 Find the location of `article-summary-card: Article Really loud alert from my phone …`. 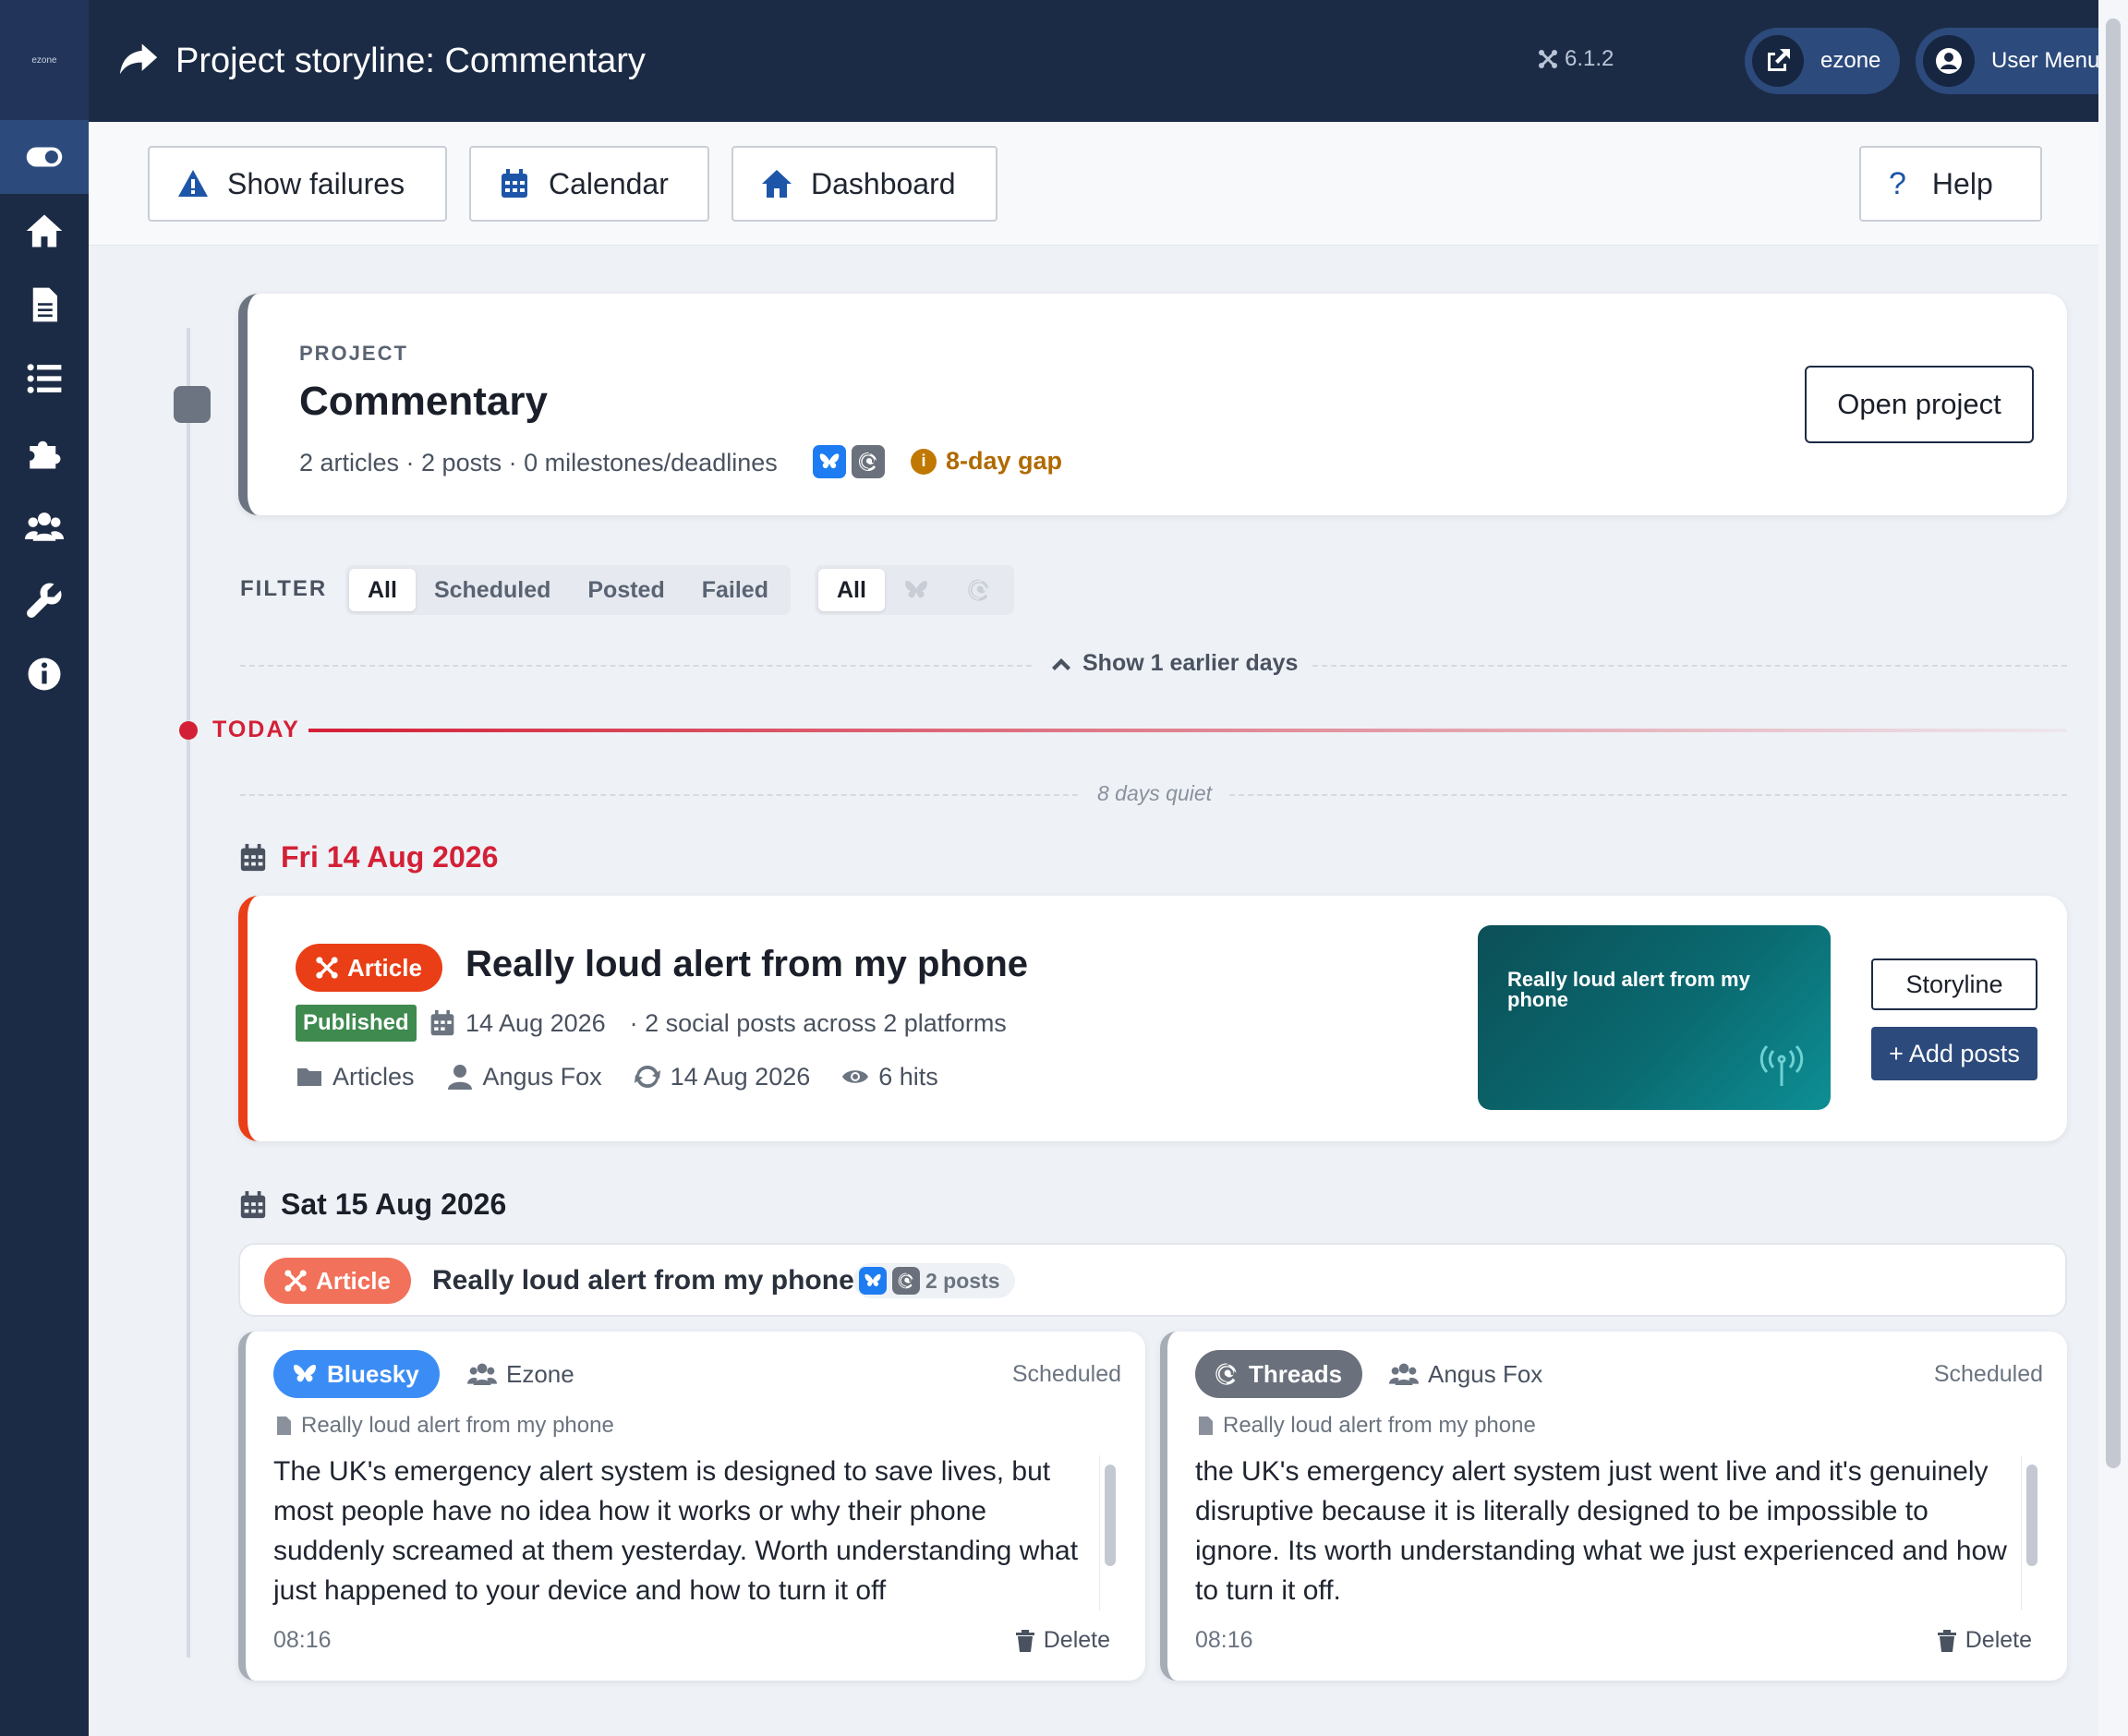

article-summary-card: Article Really loud alert from my phone … is located at coordinates (1152, 1280).